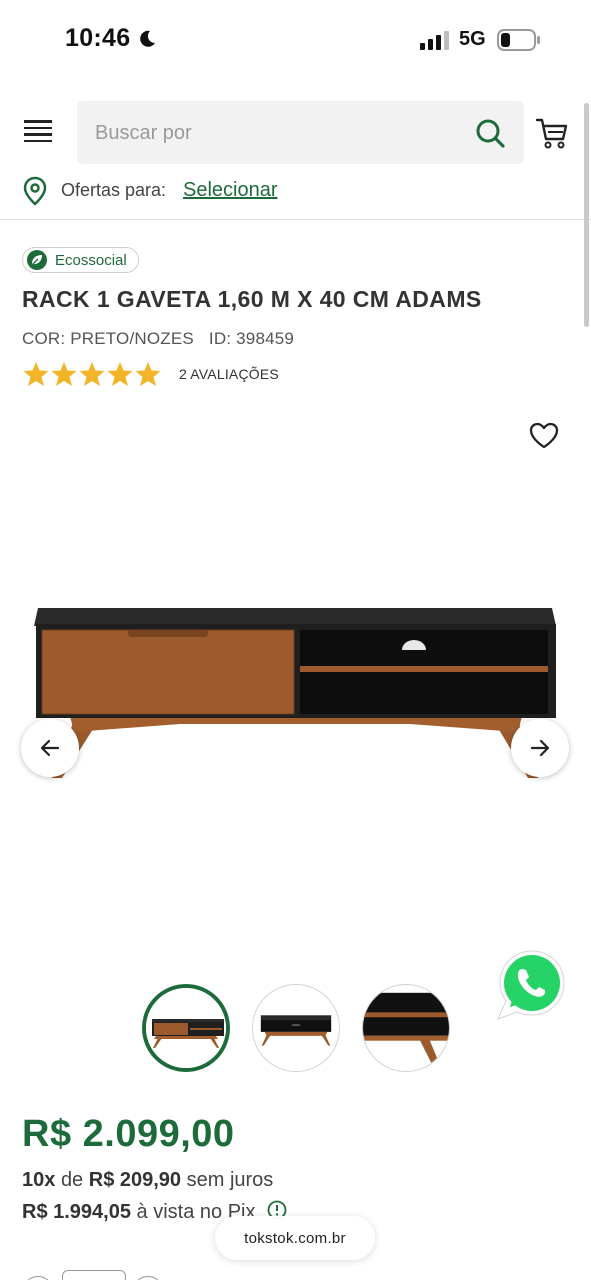 The height and width of the screenshot is (1280, 591). What do you see at coordinates (472, 39) in the screenshot?
I see `network-type: 5G` at bounding box center [472, 39].